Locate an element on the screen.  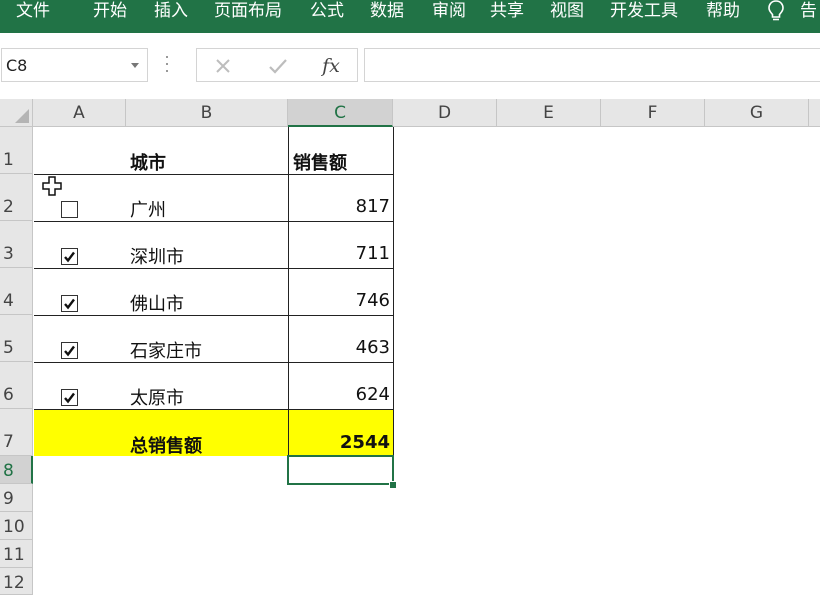
checkbox-shijiazhuang is located at coordinates (69, 350).